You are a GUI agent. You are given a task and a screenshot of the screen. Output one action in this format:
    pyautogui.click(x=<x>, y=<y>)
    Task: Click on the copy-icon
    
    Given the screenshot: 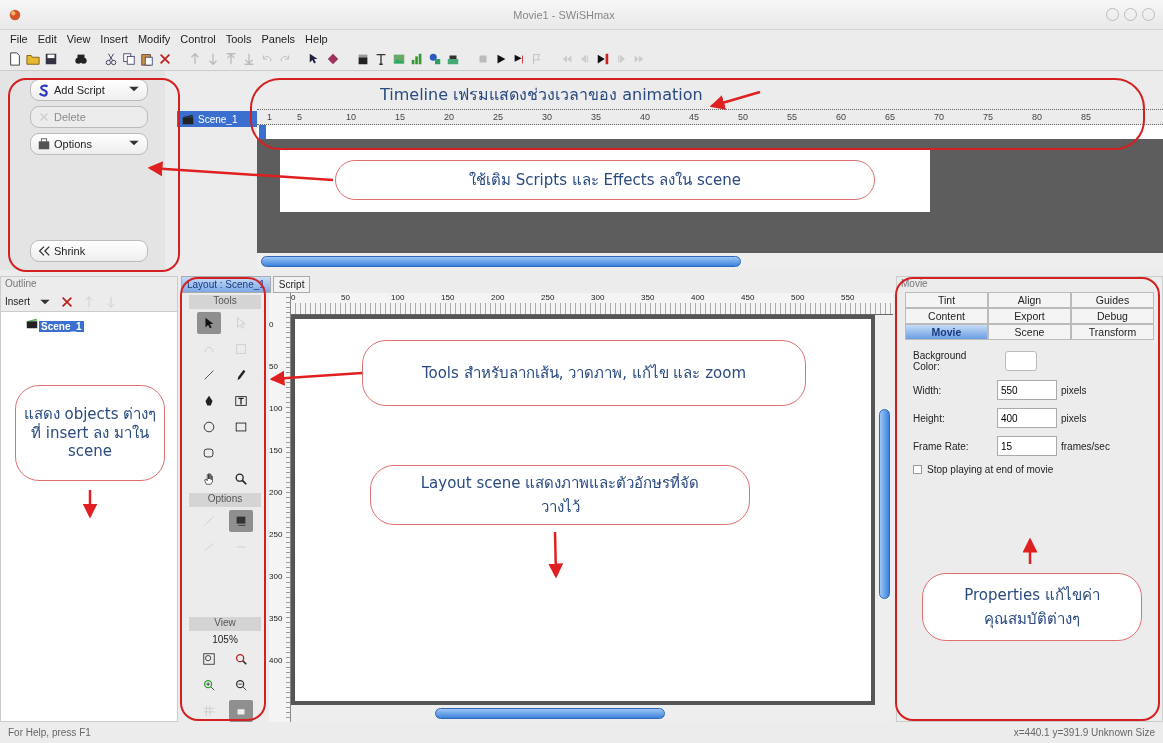 What is the action you would take?
    pyautogui.click(x=129, y=59)
    